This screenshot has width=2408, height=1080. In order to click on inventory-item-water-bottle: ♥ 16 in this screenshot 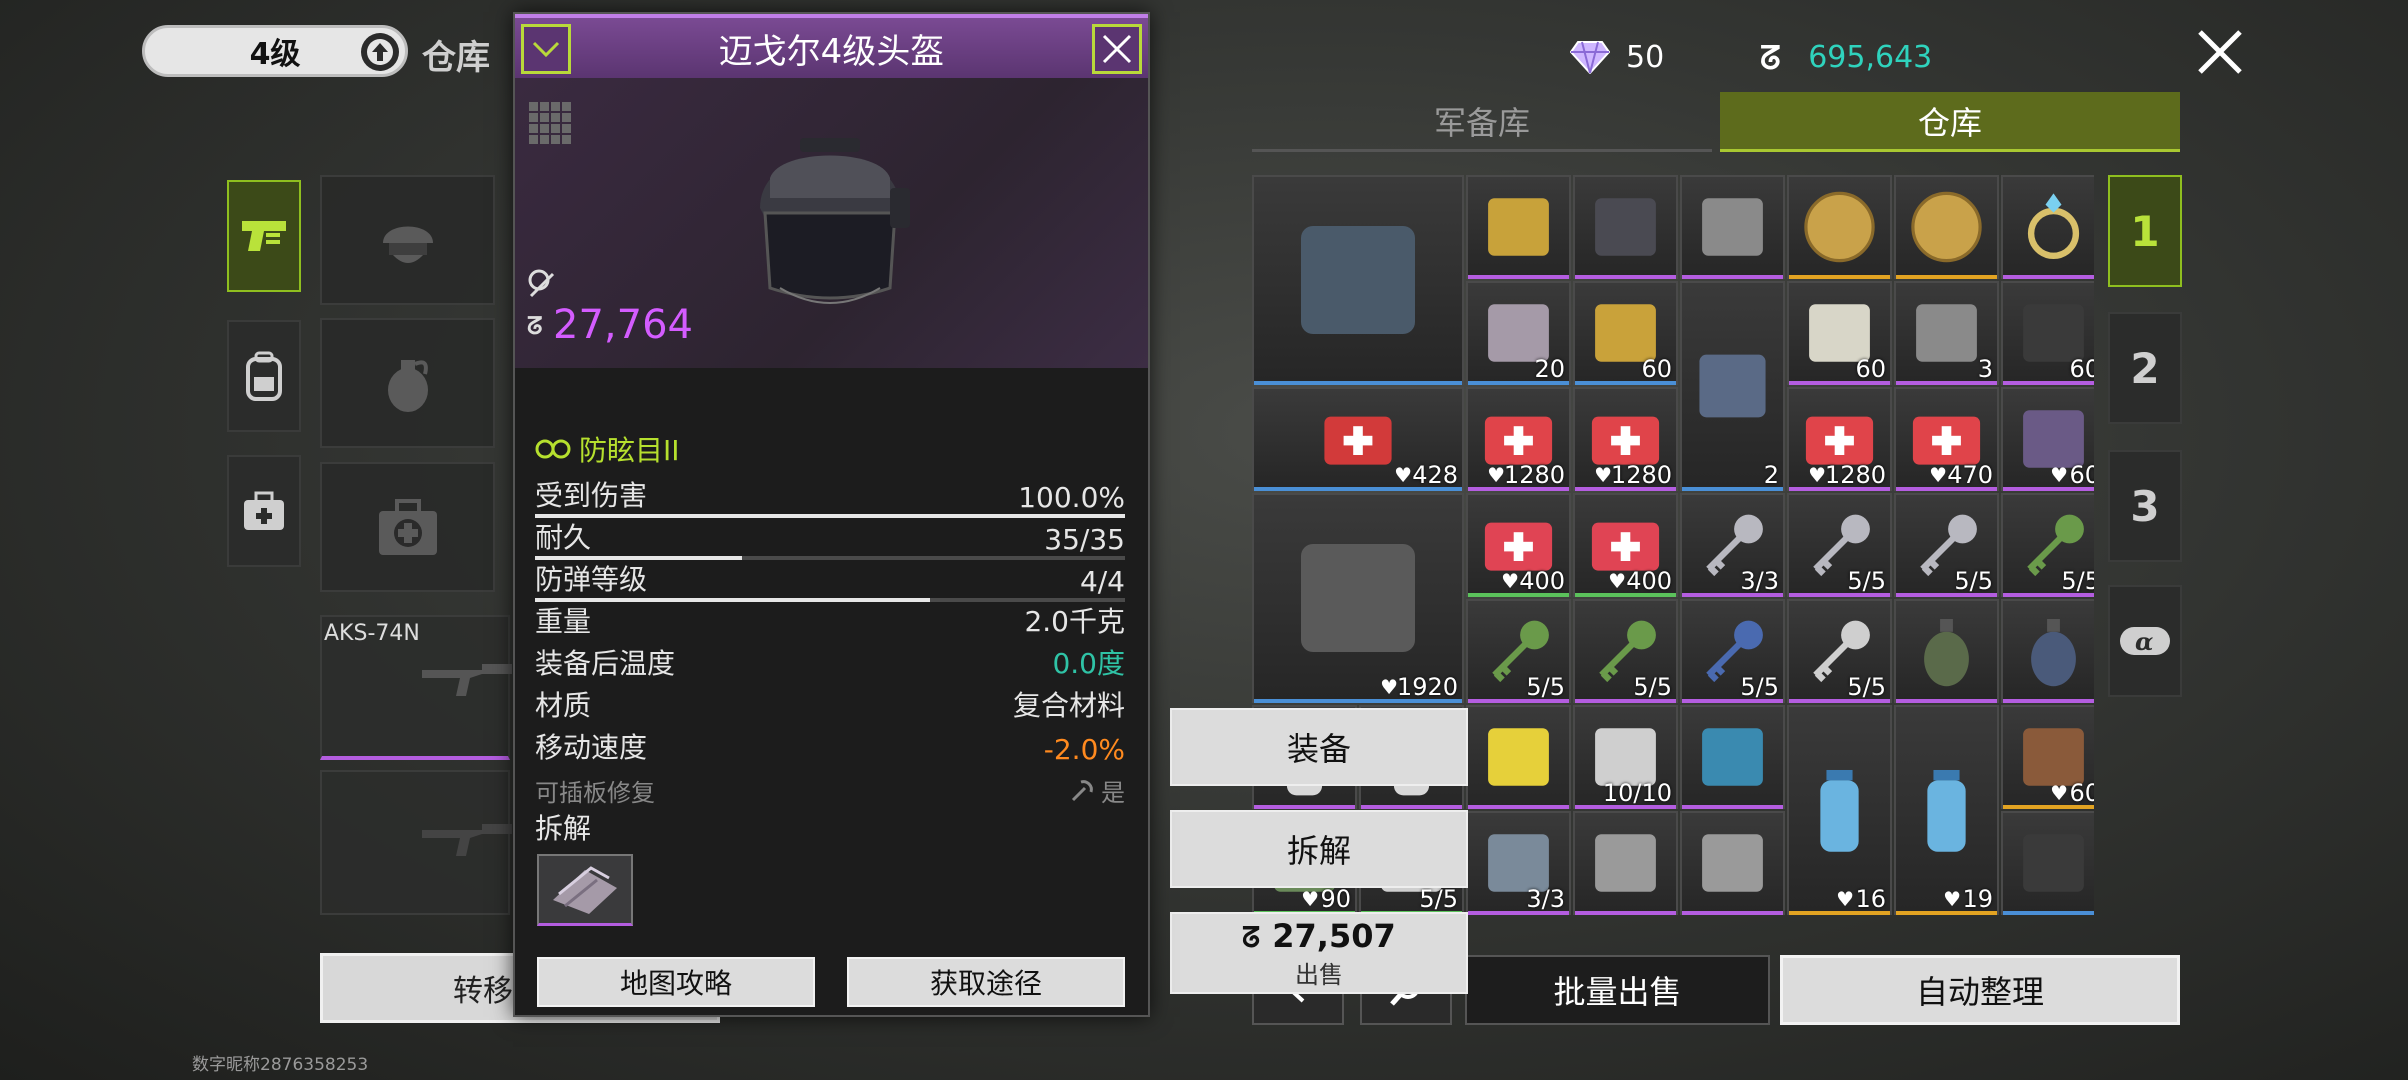, I will do `click(1839, 810)`.